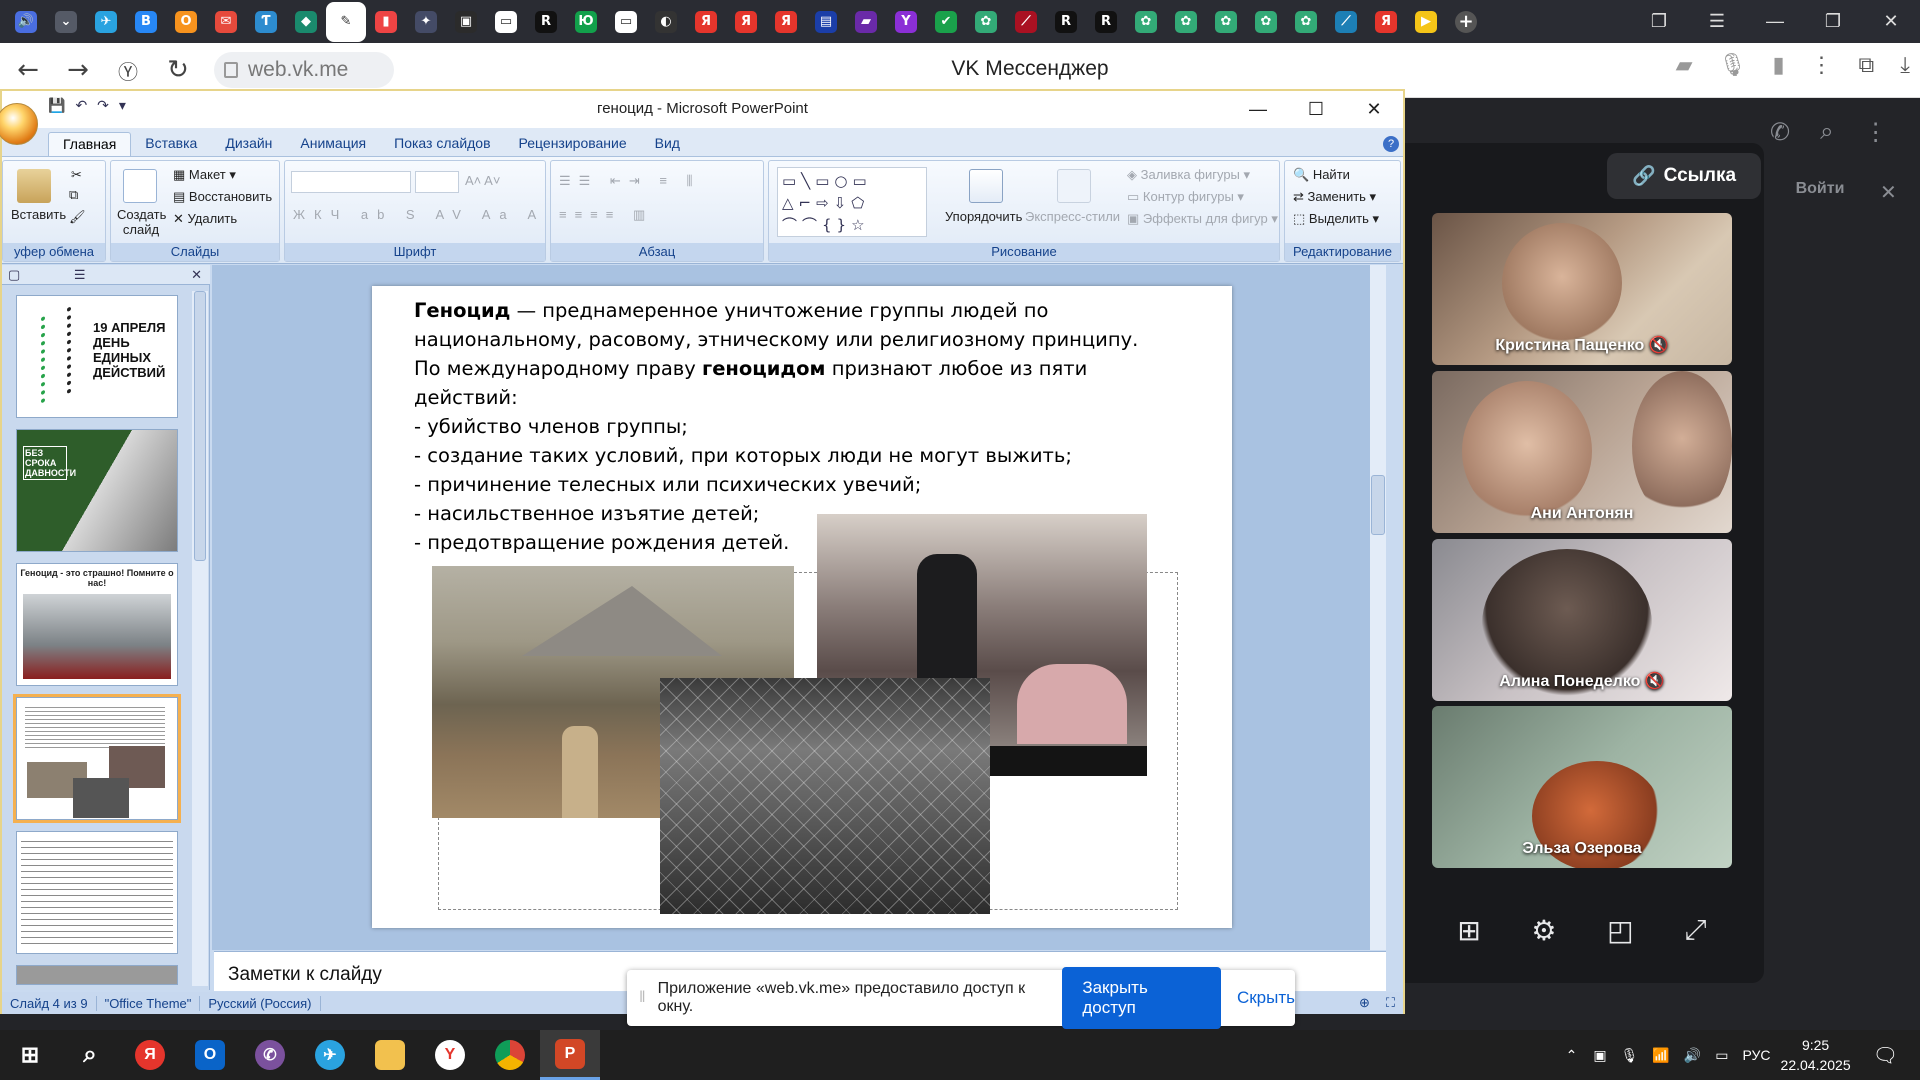  What do you see at coordinates (1266, 998) in the screenshot?
I see `hide-notification-link: Скрыть` at bounding box center [1266, 998].